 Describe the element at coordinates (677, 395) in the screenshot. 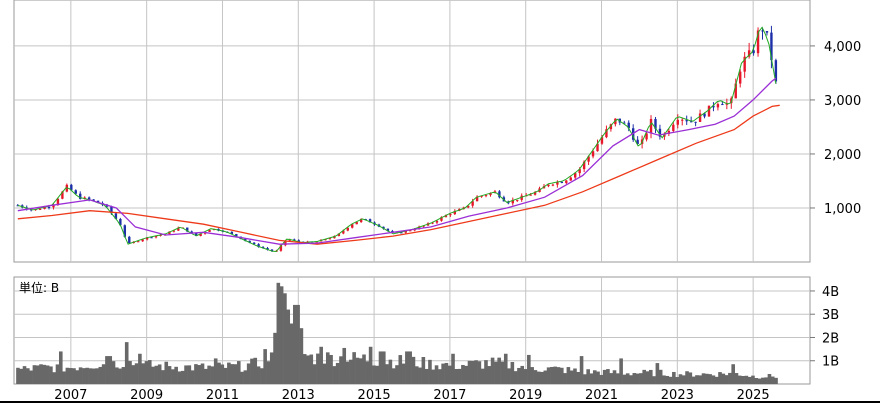

I see `x-tick-label: 2023` at that location.